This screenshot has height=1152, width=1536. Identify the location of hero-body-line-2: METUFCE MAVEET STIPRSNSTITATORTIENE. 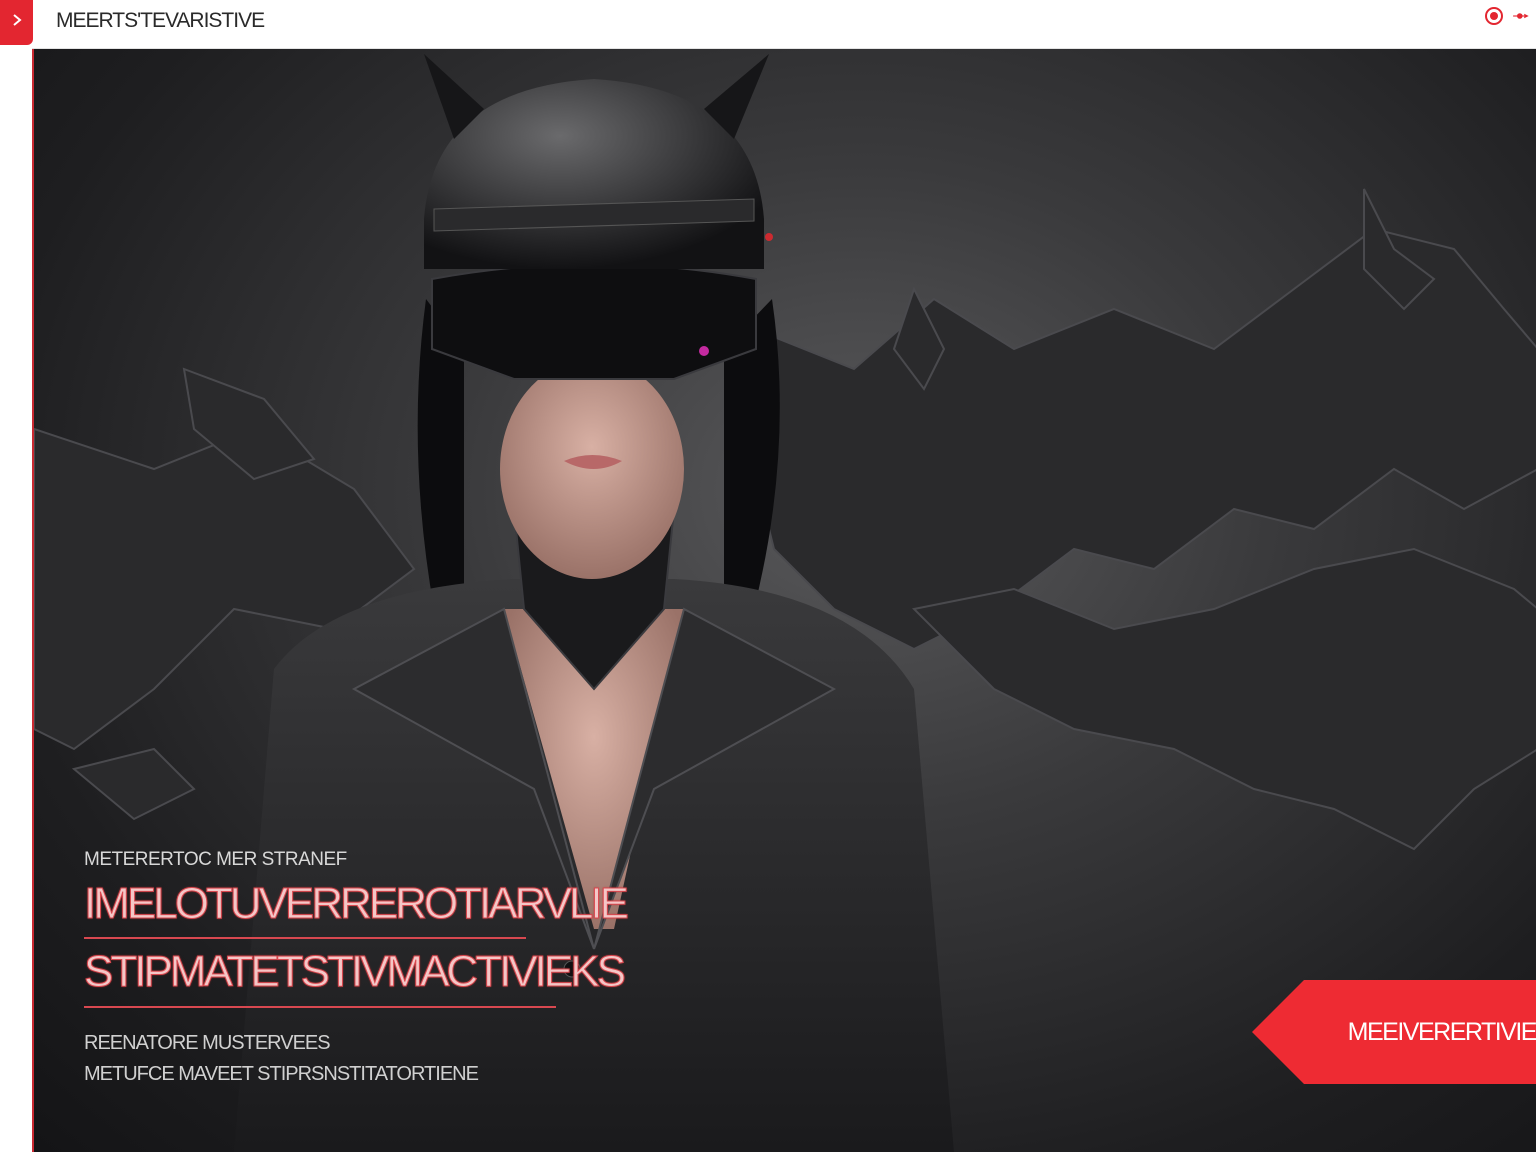
(281, 1074).